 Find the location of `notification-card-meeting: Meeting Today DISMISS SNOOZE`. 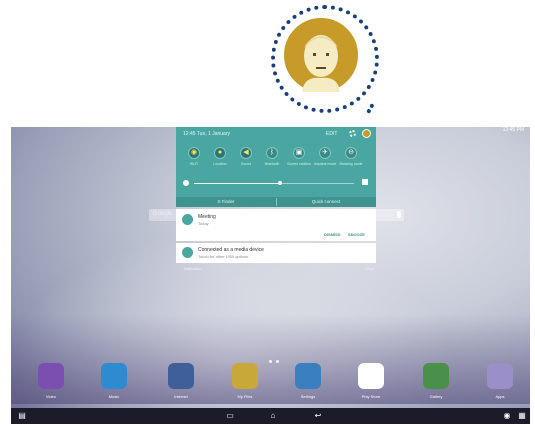

notification-card-meeting: Meeting Today DISMISS SNOOZE is located at coordinates (276, 225).